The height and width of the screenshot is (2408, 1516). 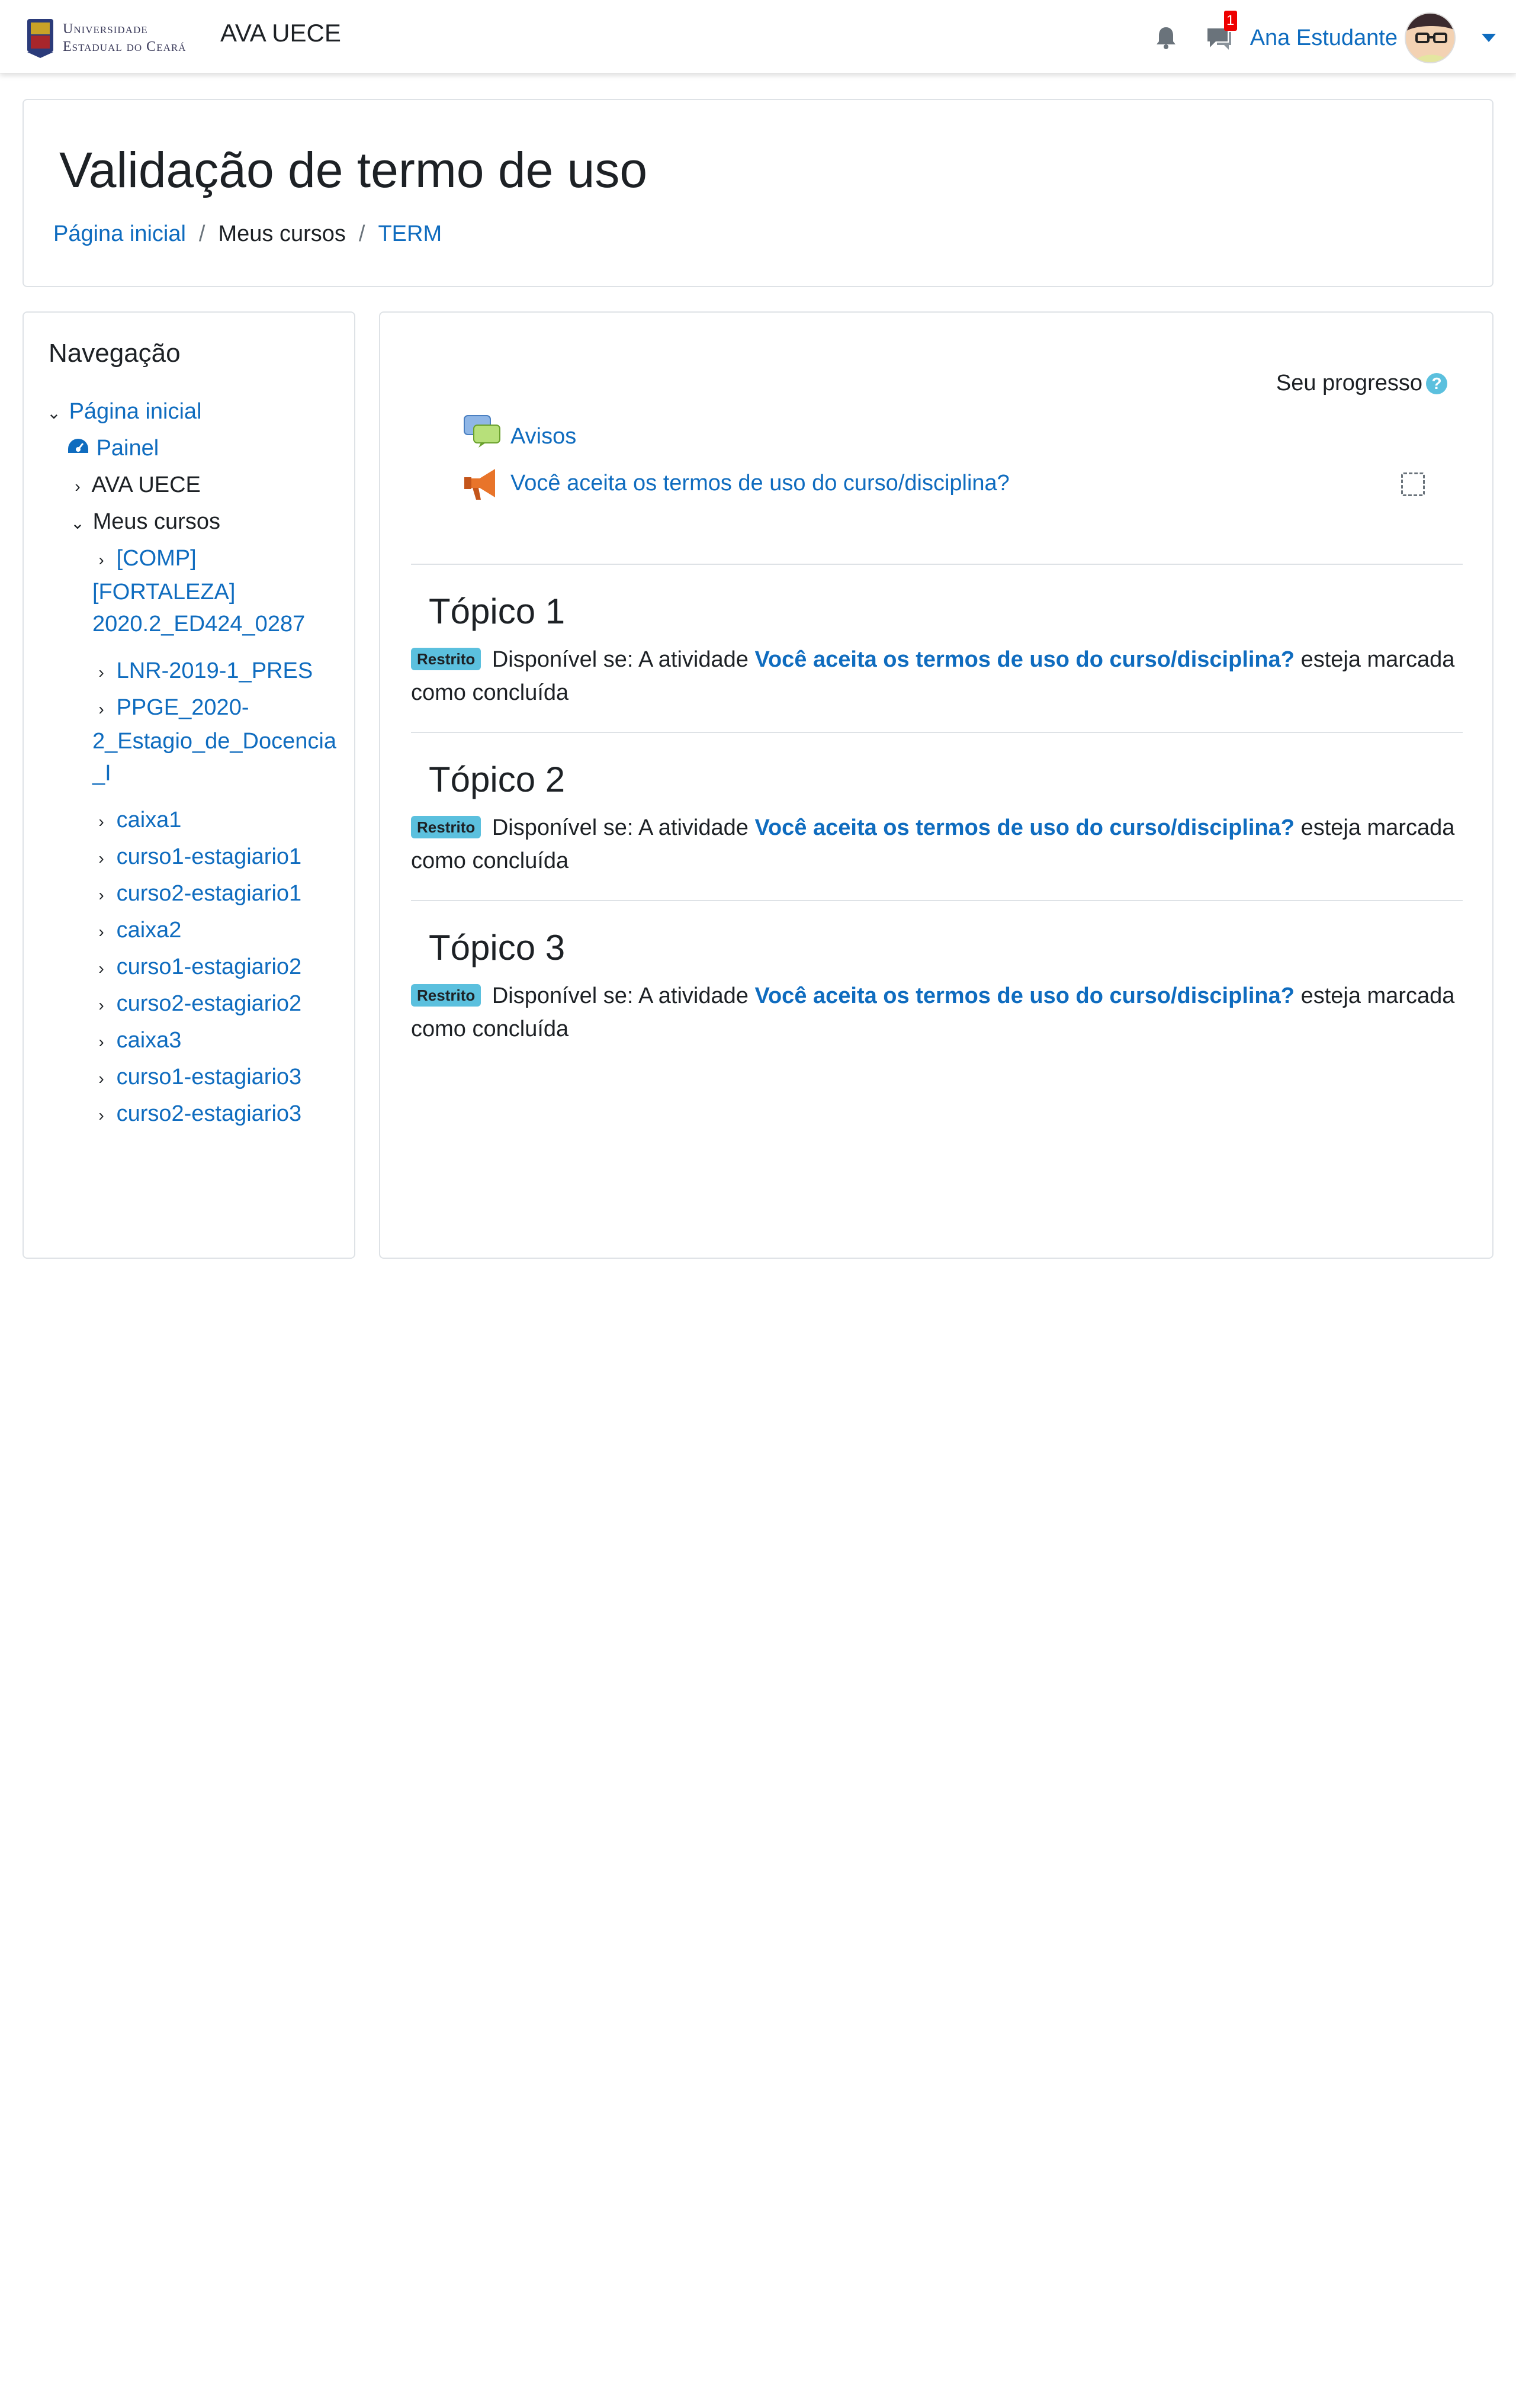 I want to click on avatar, so click(x=1430, y=37).